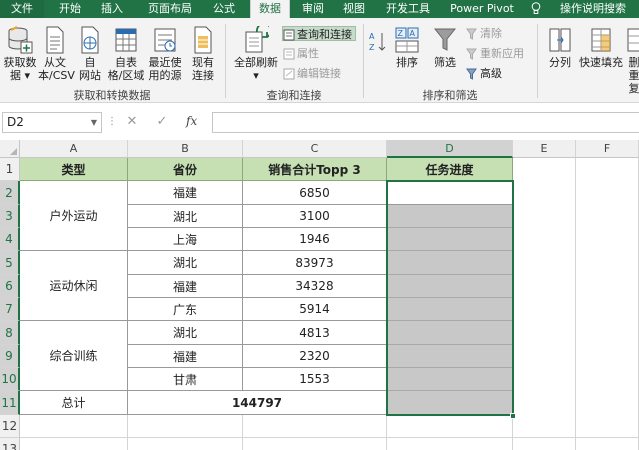  I want to click on group-cell-leisure: 运动休闲, so click(74, 286).